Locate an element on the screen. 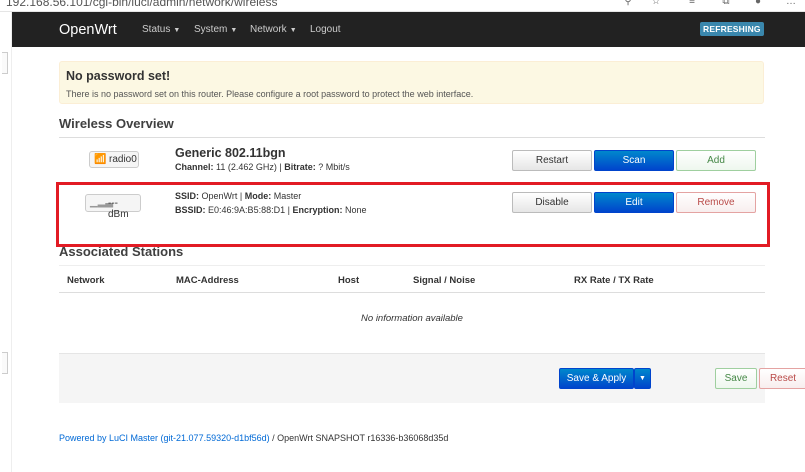 This screenshot has height=472, width=805. left-sidebar-strip is located at coordinates (6, 242).